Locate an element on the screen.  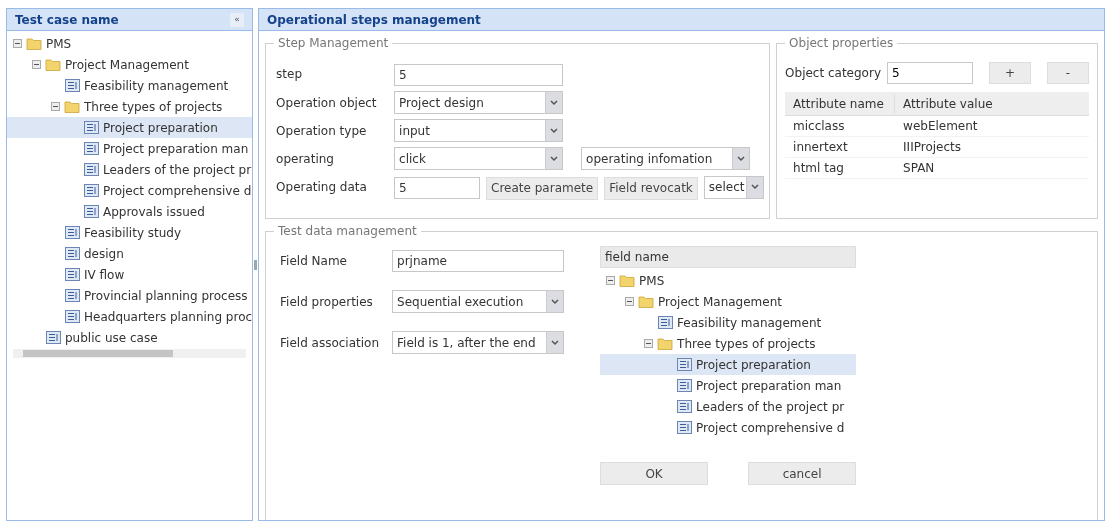
tree-item-label: Project comprehensive d is located at coordinates (177, 191).